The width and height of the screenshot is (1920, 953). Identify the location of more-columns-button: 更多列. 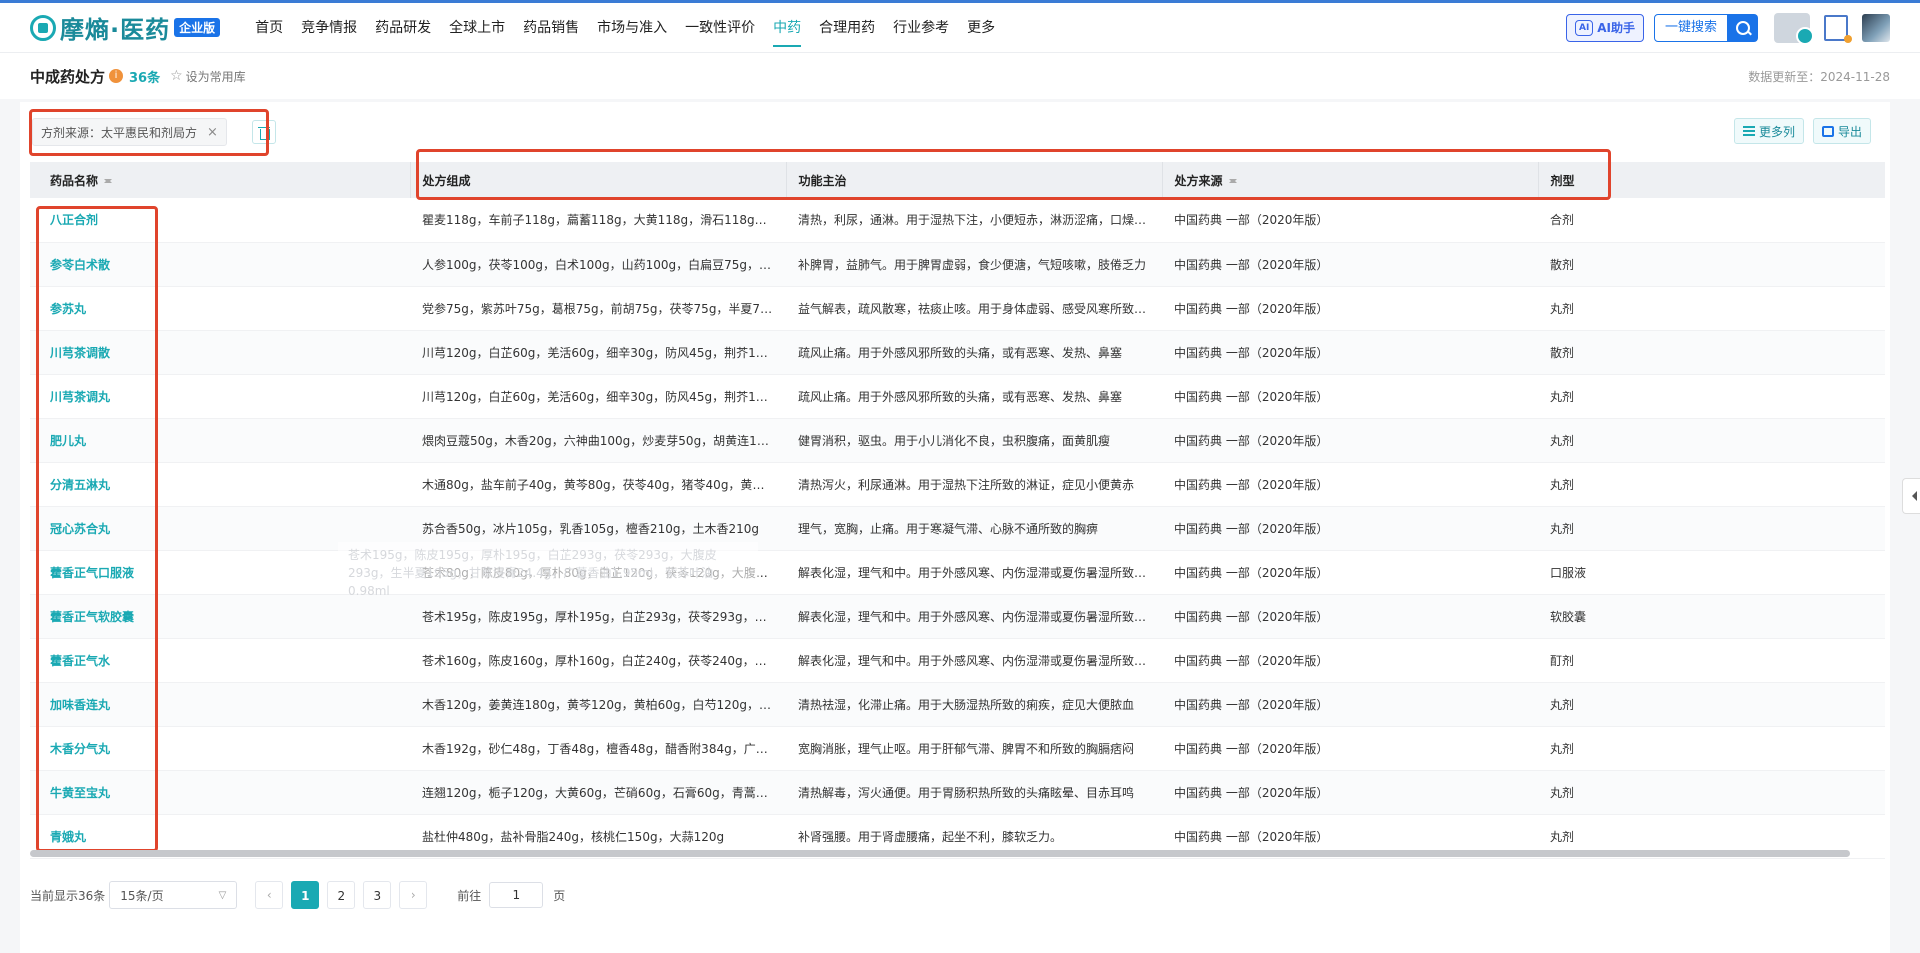
(1769, 131).